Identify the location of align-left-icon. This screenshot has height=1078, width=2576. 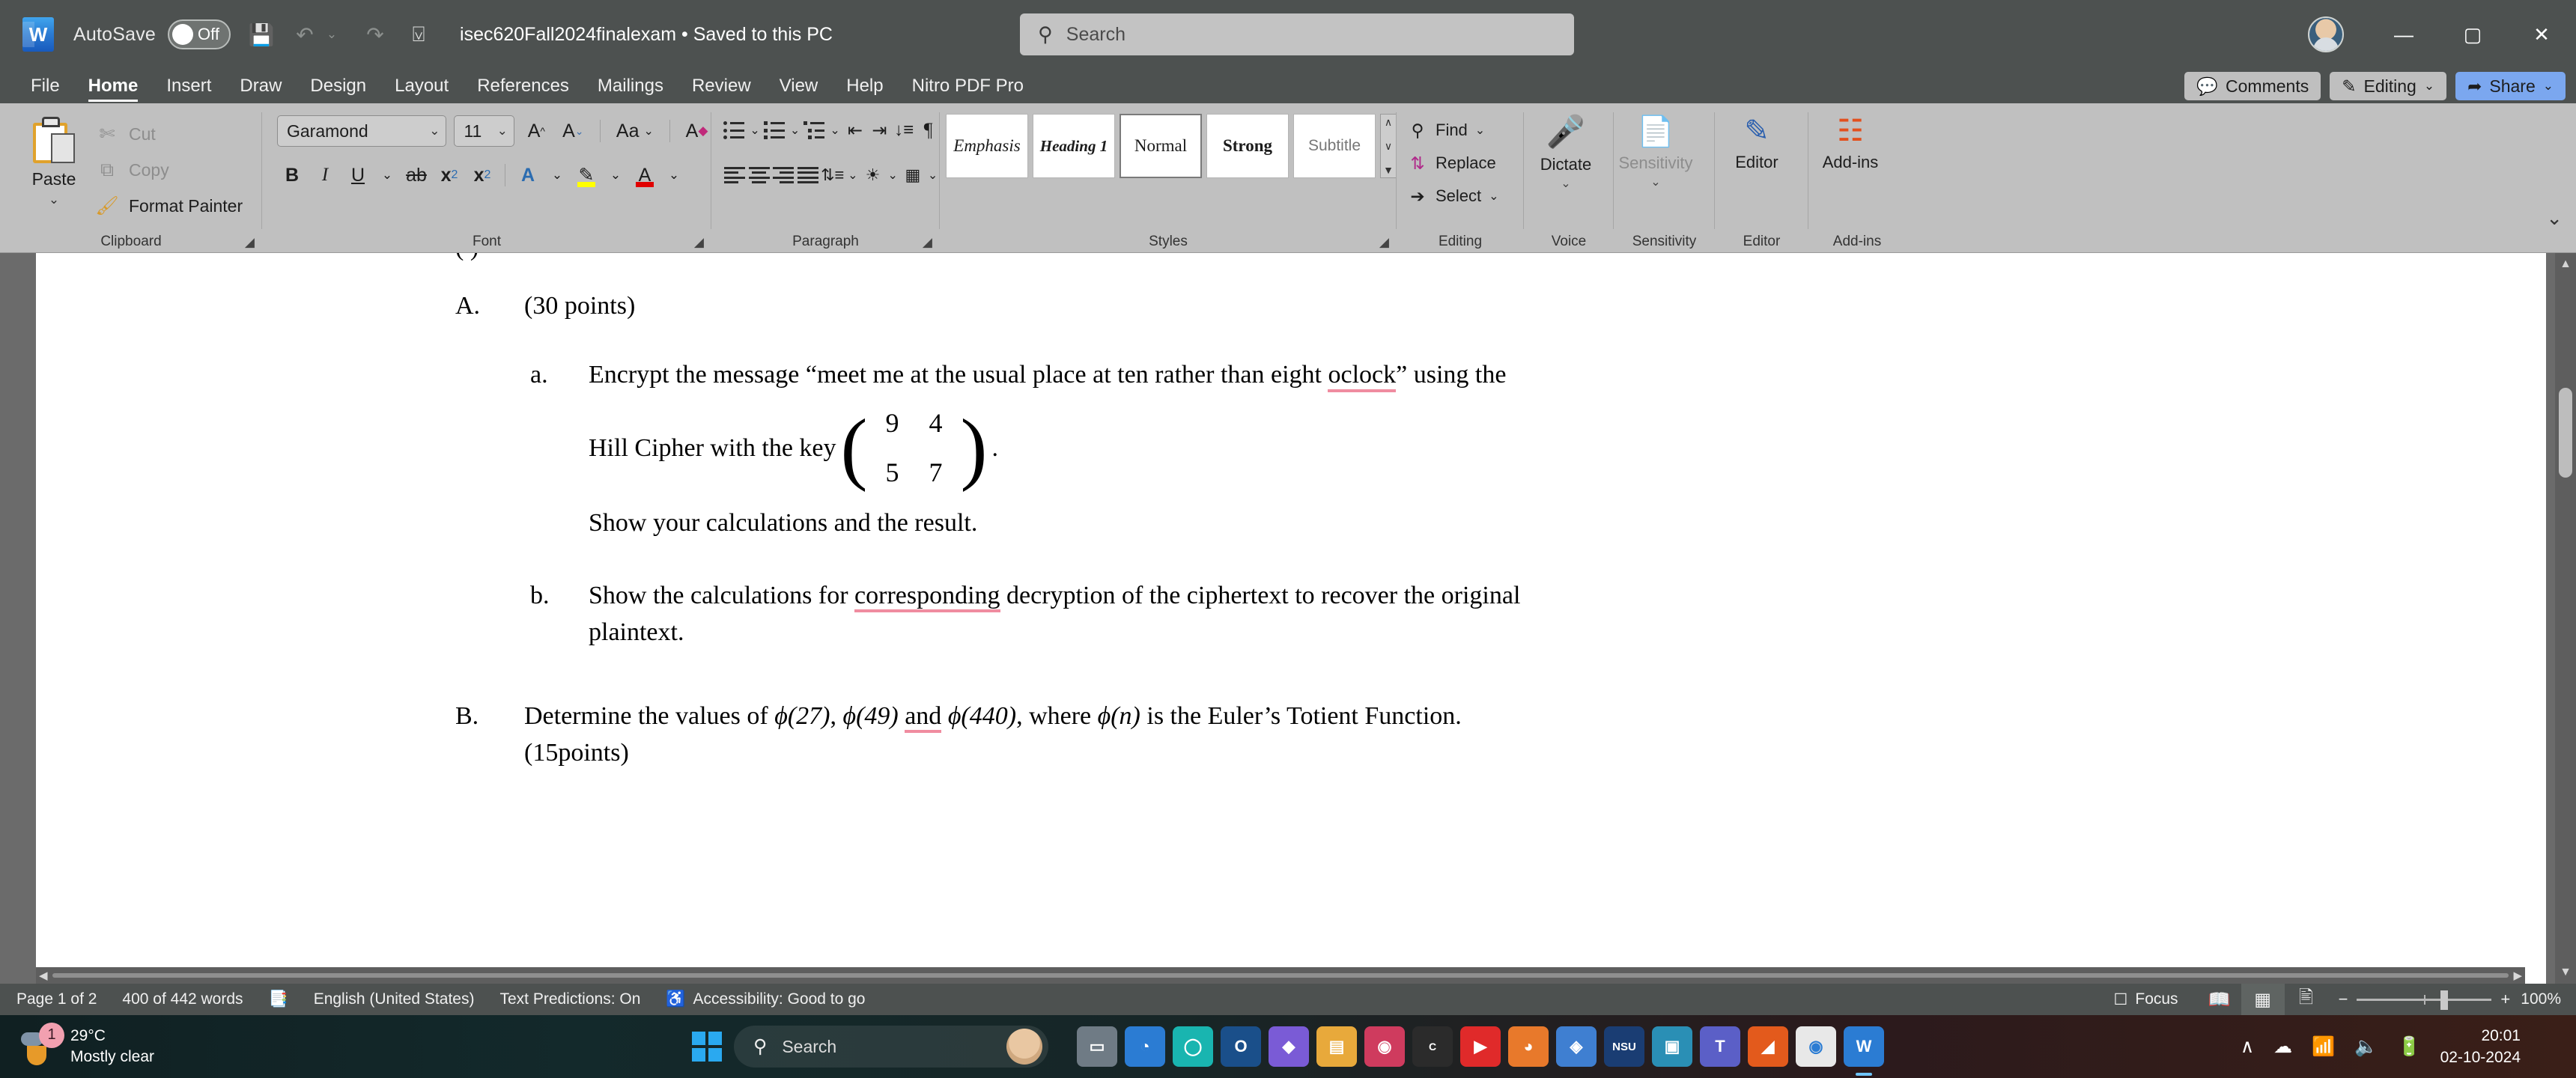
(735, 175).